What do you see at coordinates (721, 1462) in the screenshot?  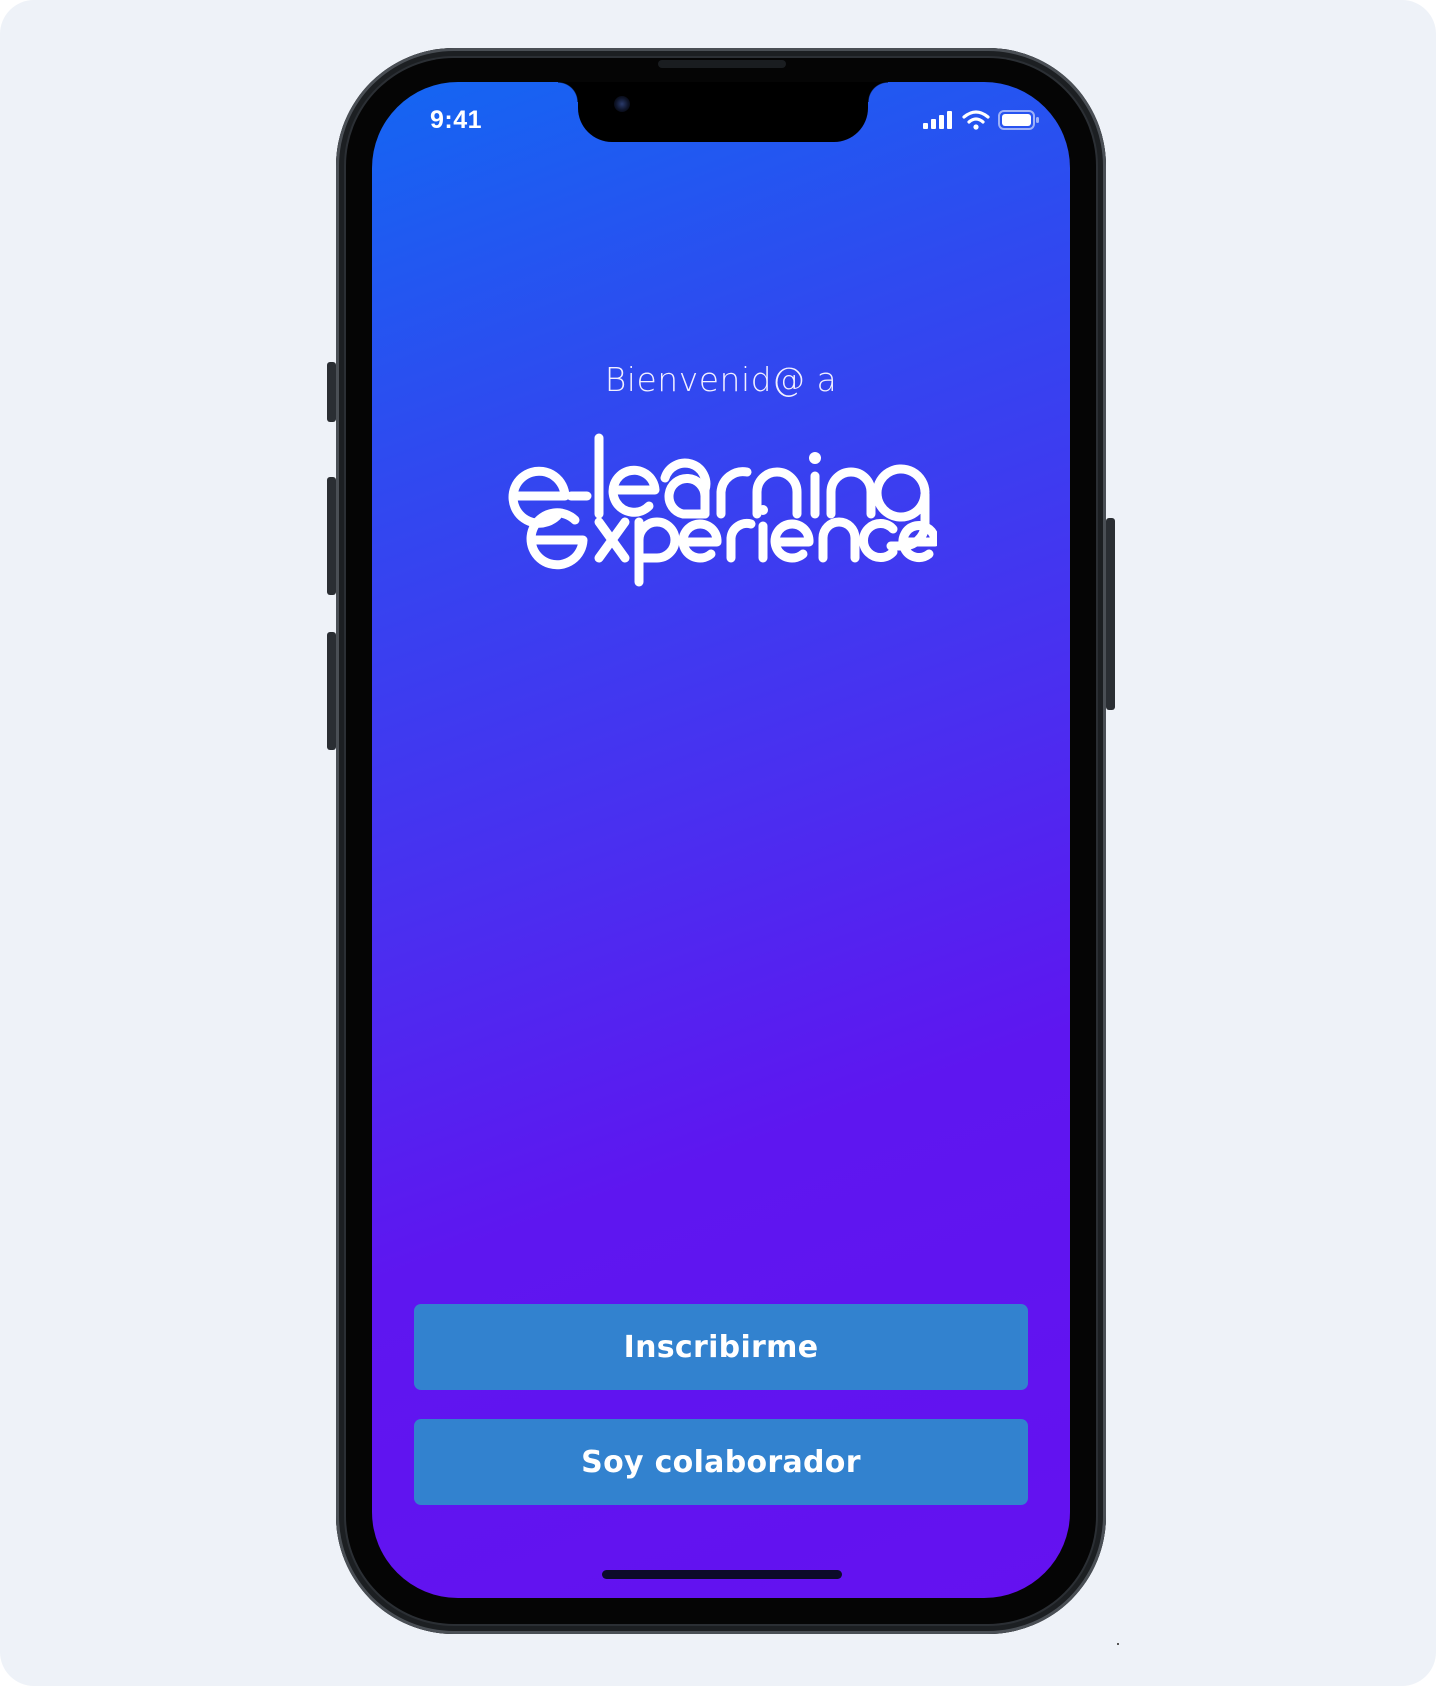 I see `collaborator-button: Soy colaborador` at bounding box center [721, 1462].